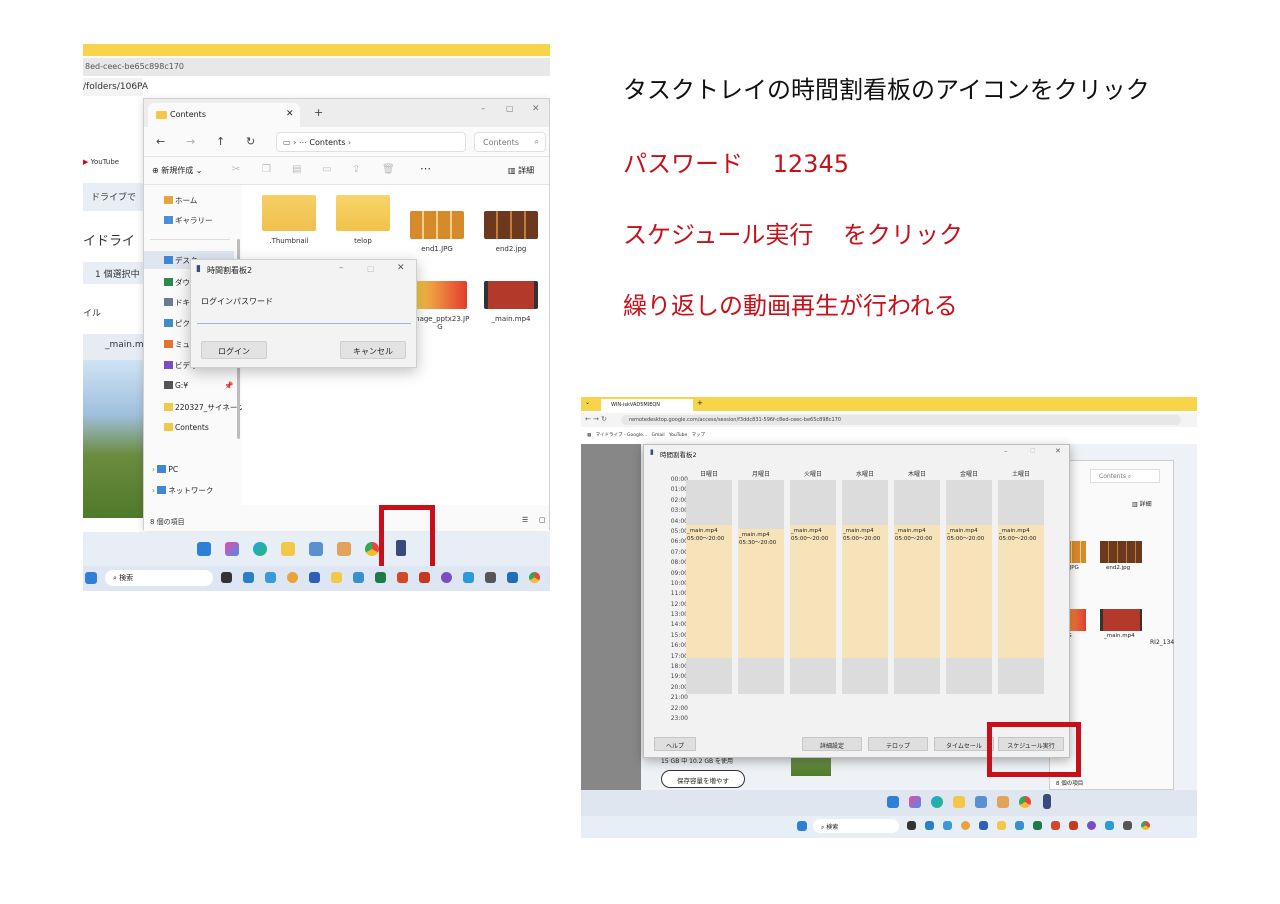 Image resolution: width=1280 pixels, height=904 pixels. What do you see at coordinates (190, 141) in the screenshot?
I see `forward-arrow-icon: →` at bounding box center [190, 141].